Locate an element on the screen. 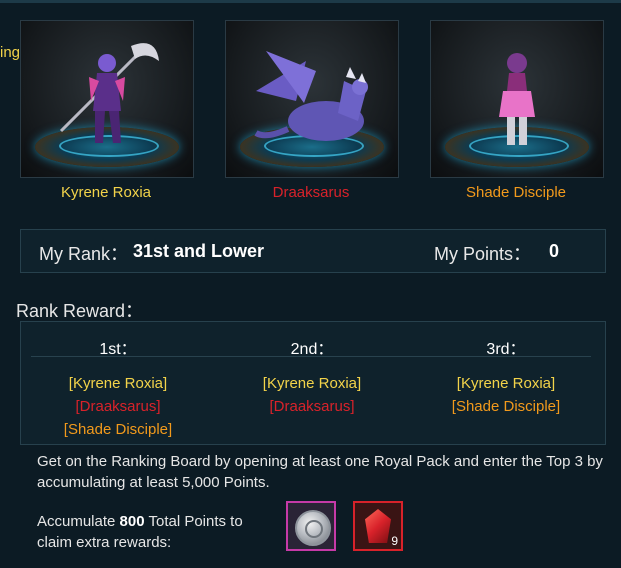 This screenshot has height=568, width=621. reward-column-2nd: 2nd： [Kyrene Roxia] [Draaksarus] is located at coordinates (312, 370).